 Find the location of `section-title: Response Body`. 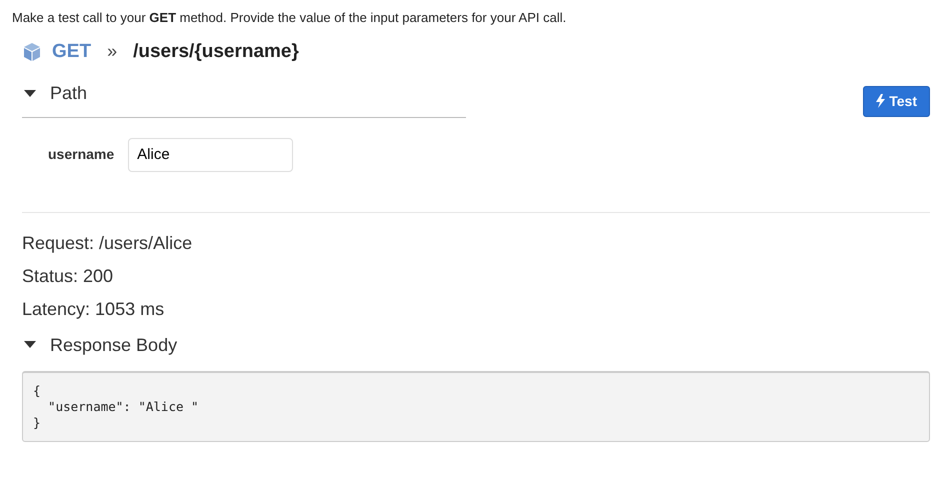

section-title: Response Body is located at coordinates (114, 345).